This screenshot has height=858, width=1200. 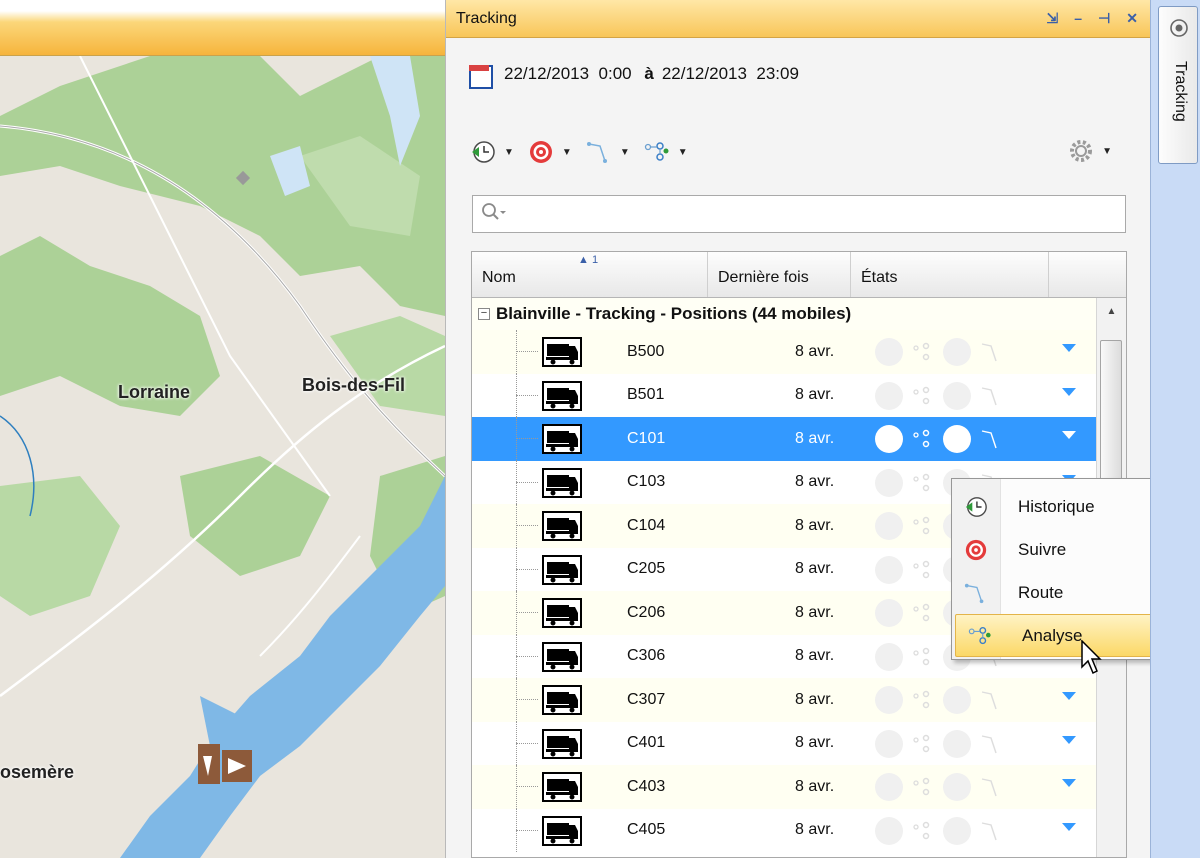 What do you see at coordinates (154, 392) in the screenshot?
I see `map-label-lorraine: Lorraine` at bounding box center [154, 392].